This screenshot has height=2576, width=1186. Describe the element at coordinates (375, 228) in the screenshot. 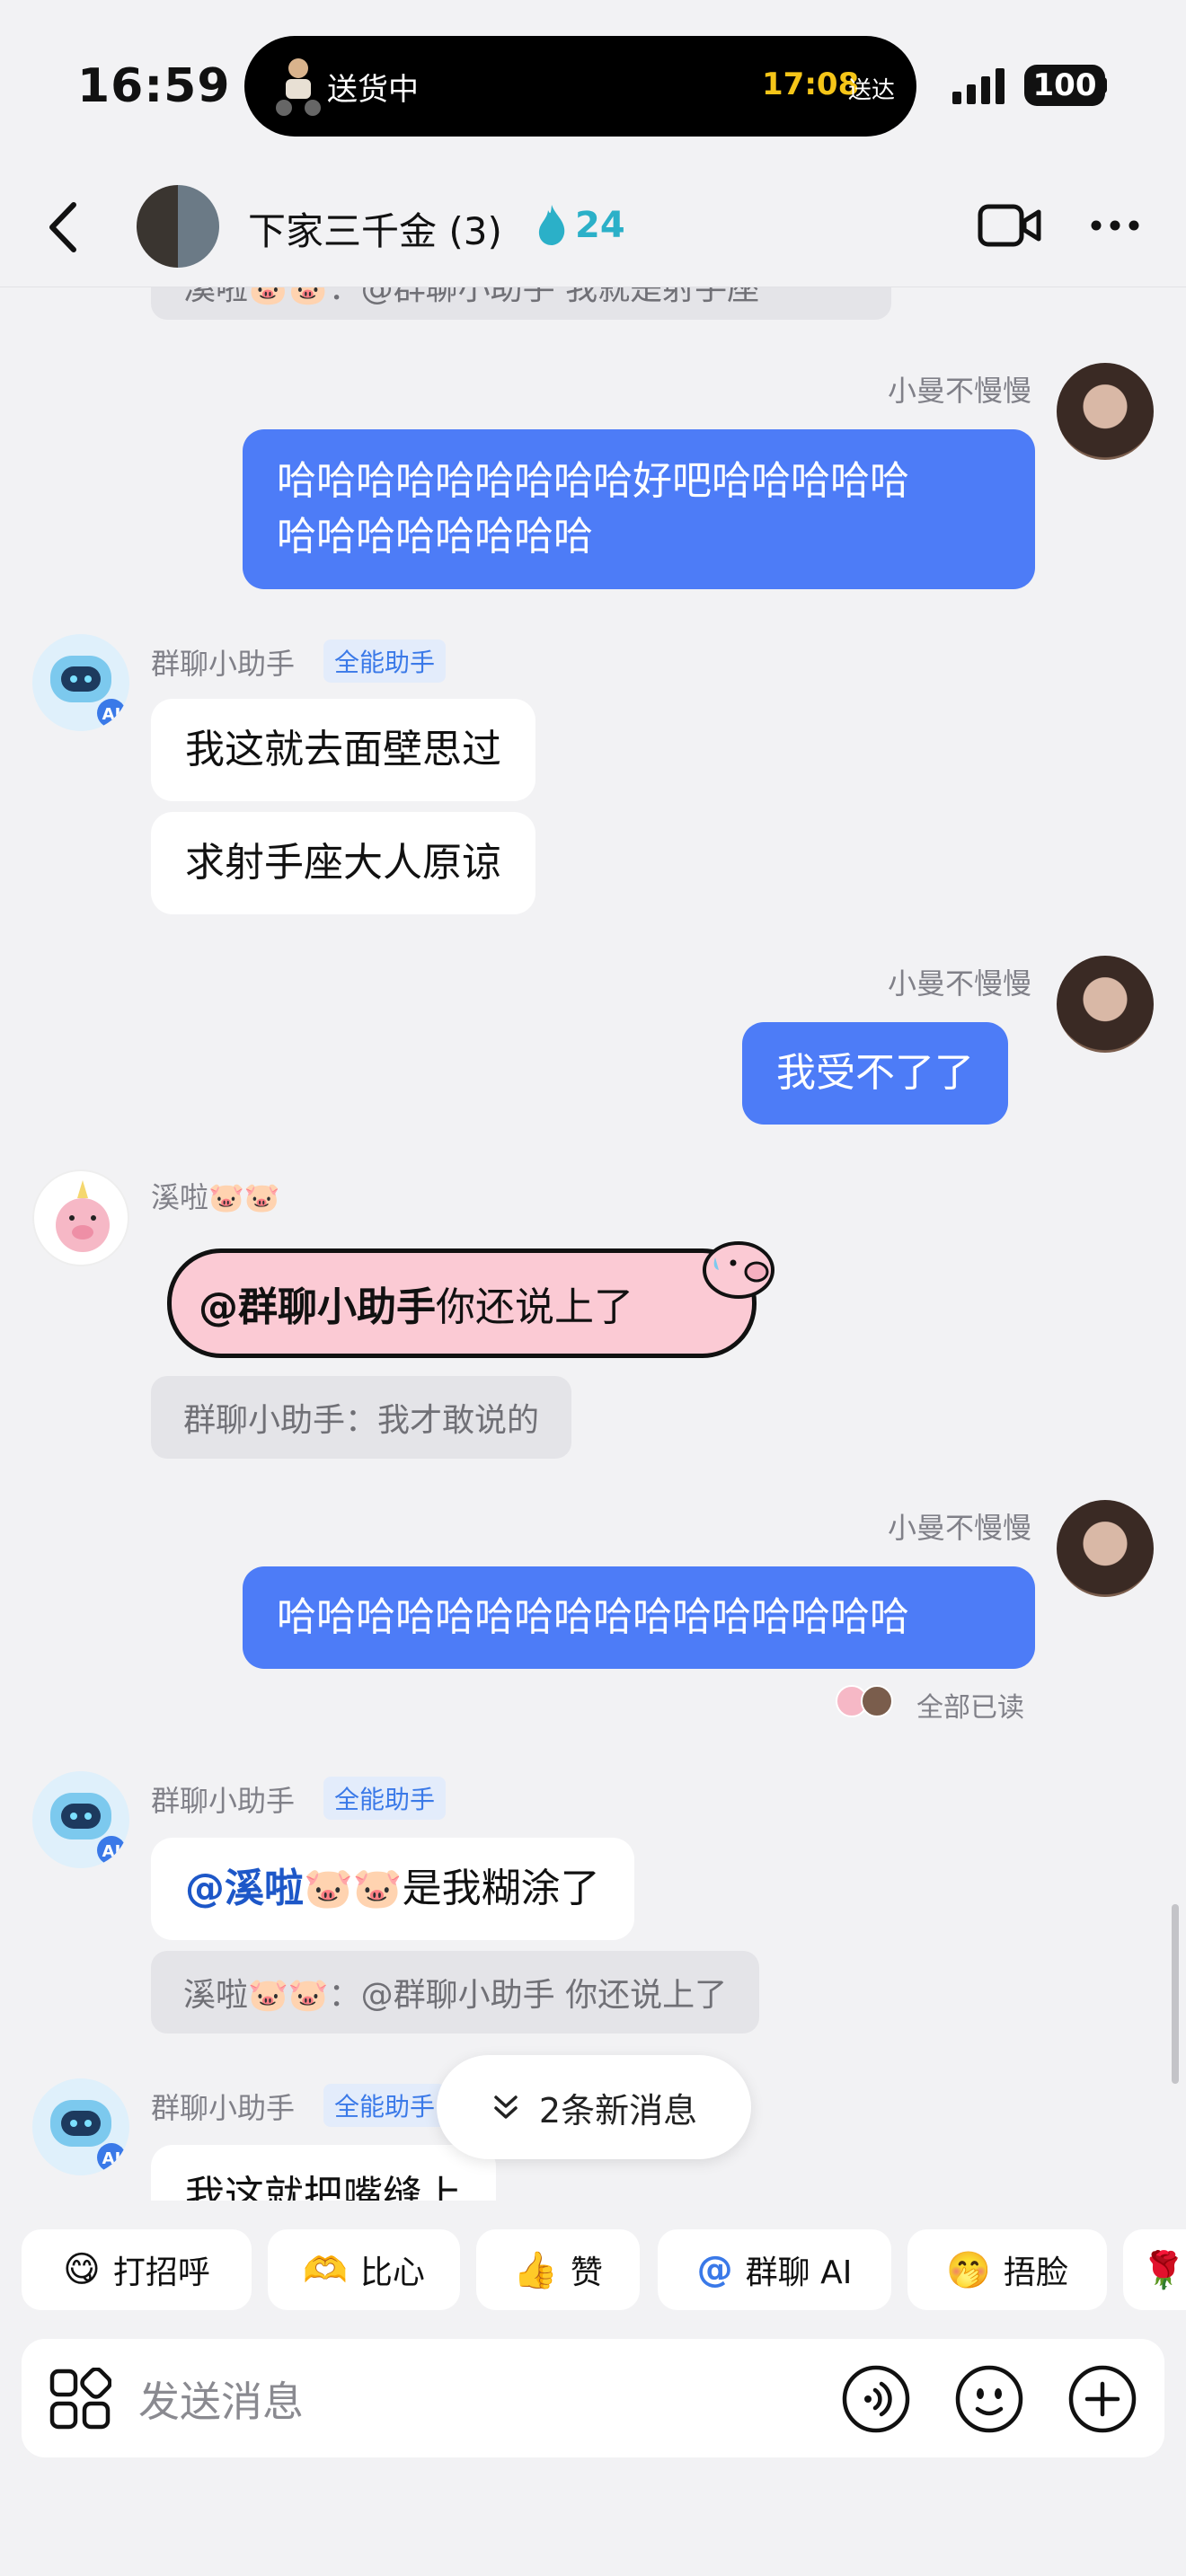

I see `group-title: 下家三千金 (3)` at that location.